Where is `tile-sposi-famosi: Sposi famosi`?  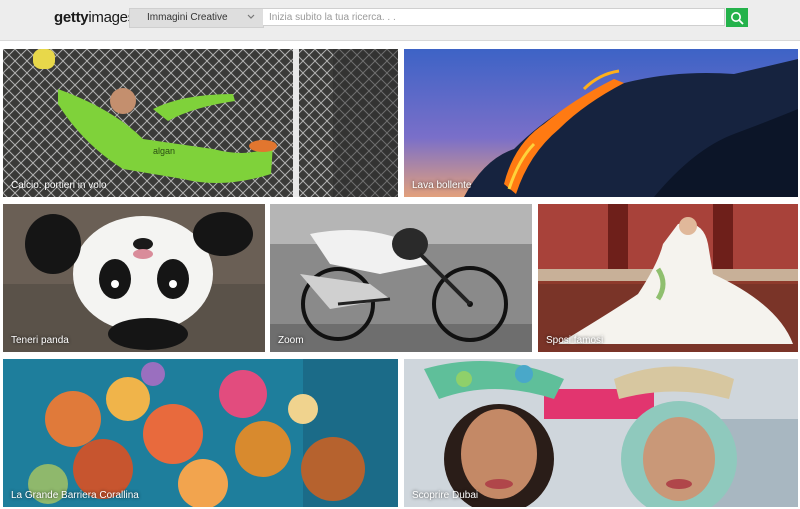 tile-sposi-famosi: Sposi famosi is located at coordinates (668, 278).